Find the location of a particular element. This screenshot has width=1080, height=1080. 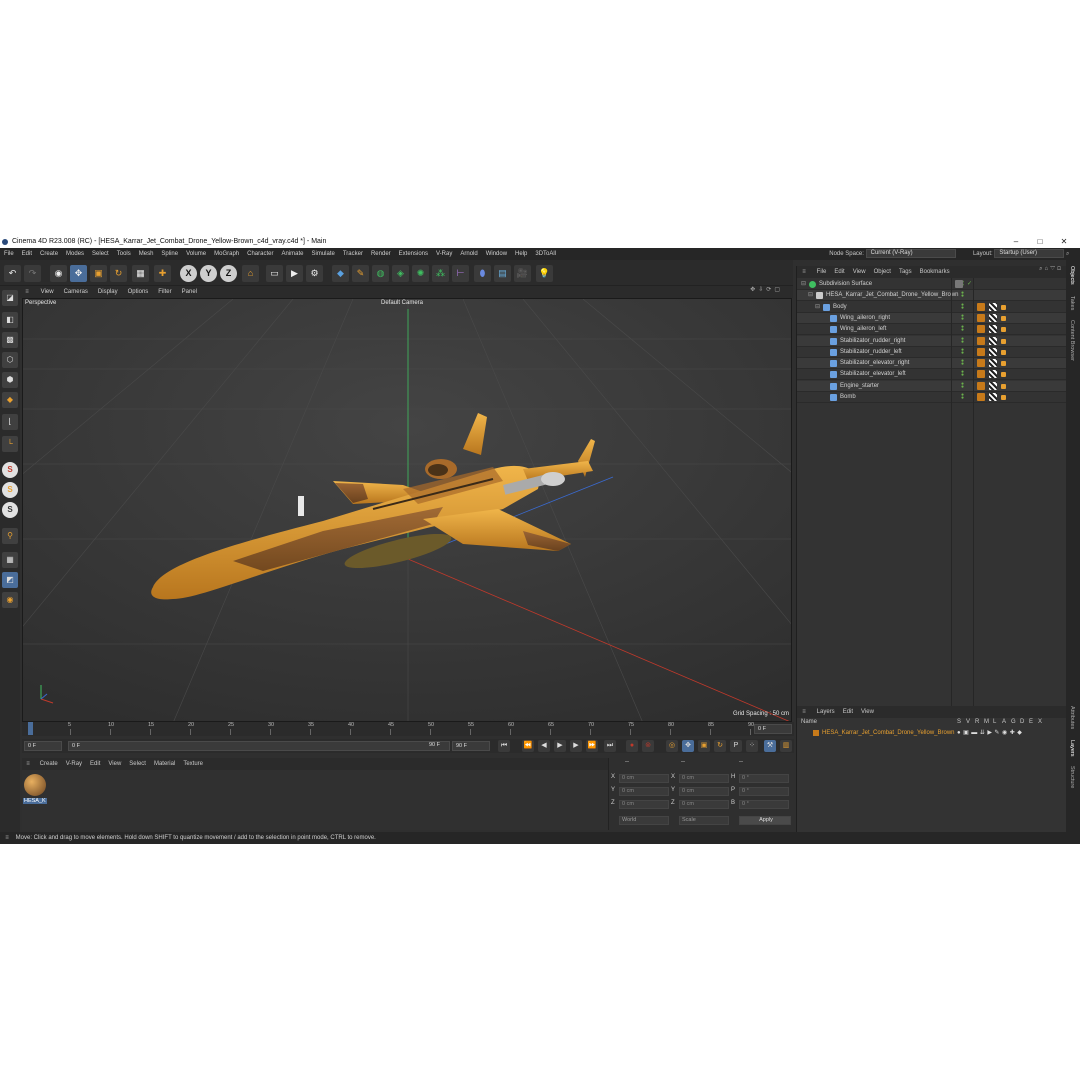

layout-dropdown: Startup (User) is located at coordinates (1029, 253).